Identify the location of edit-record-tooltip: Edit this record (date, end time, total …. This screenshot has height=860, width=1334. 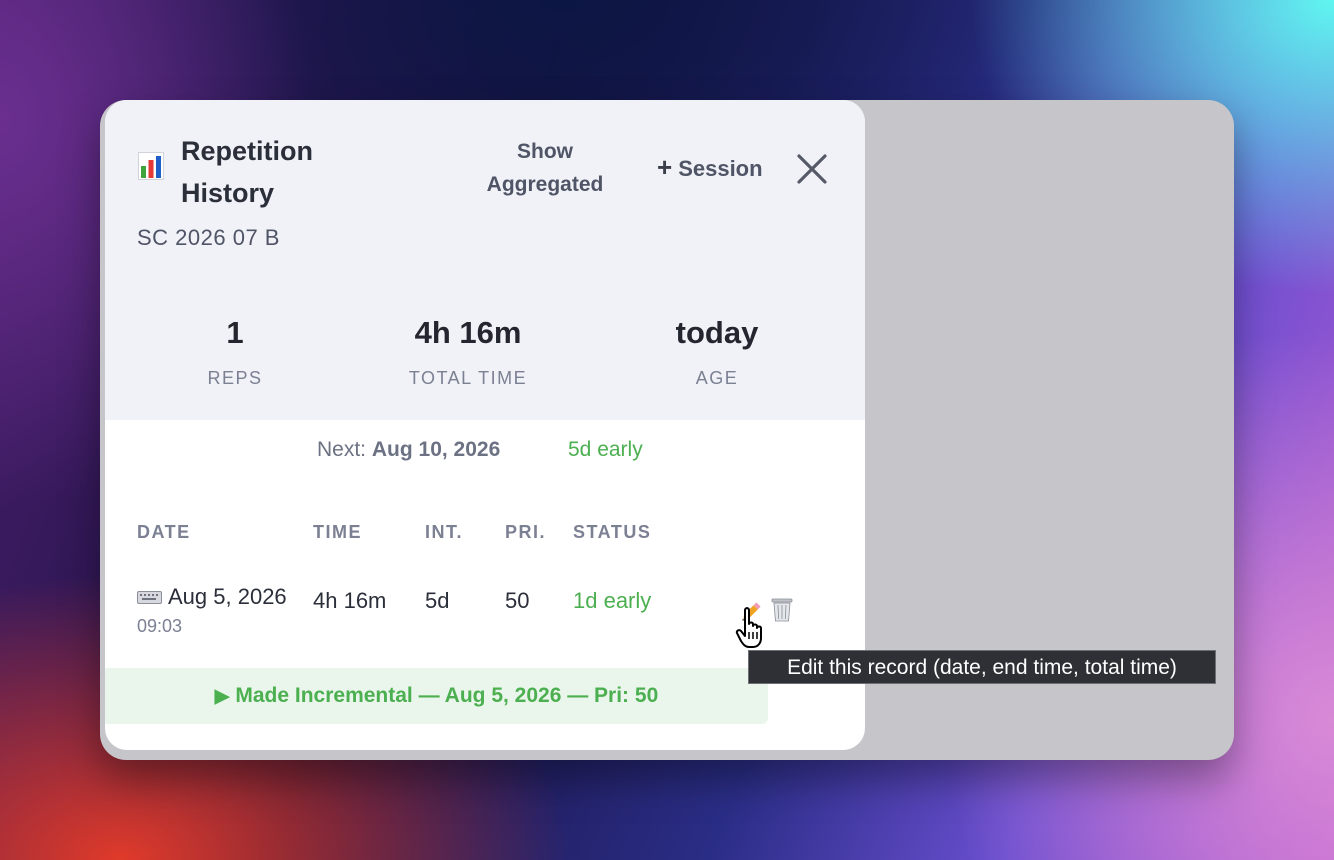
(982, 667).